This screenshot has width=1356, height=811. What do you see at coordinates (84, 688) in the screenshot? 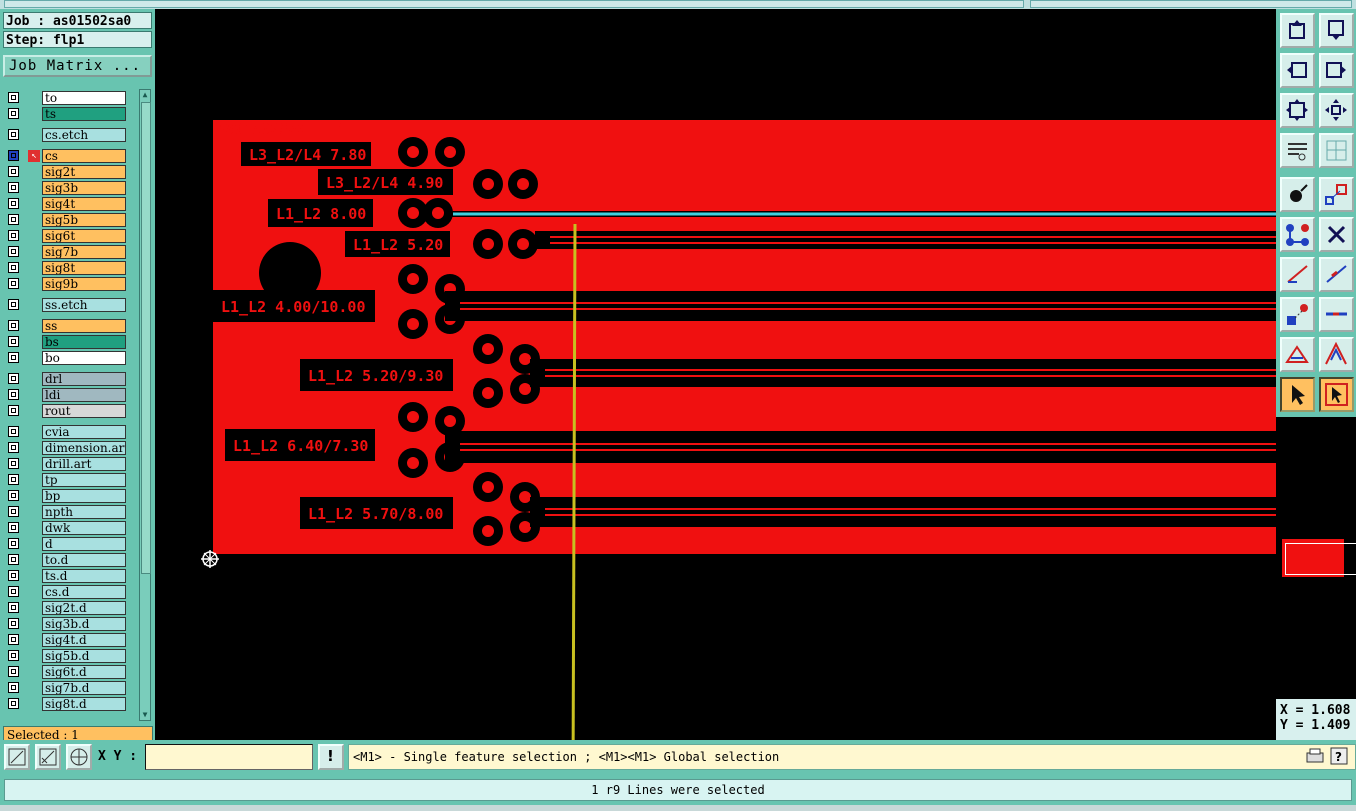
I see `layer-name: sig7b.d` at bounding box center [84, 688].